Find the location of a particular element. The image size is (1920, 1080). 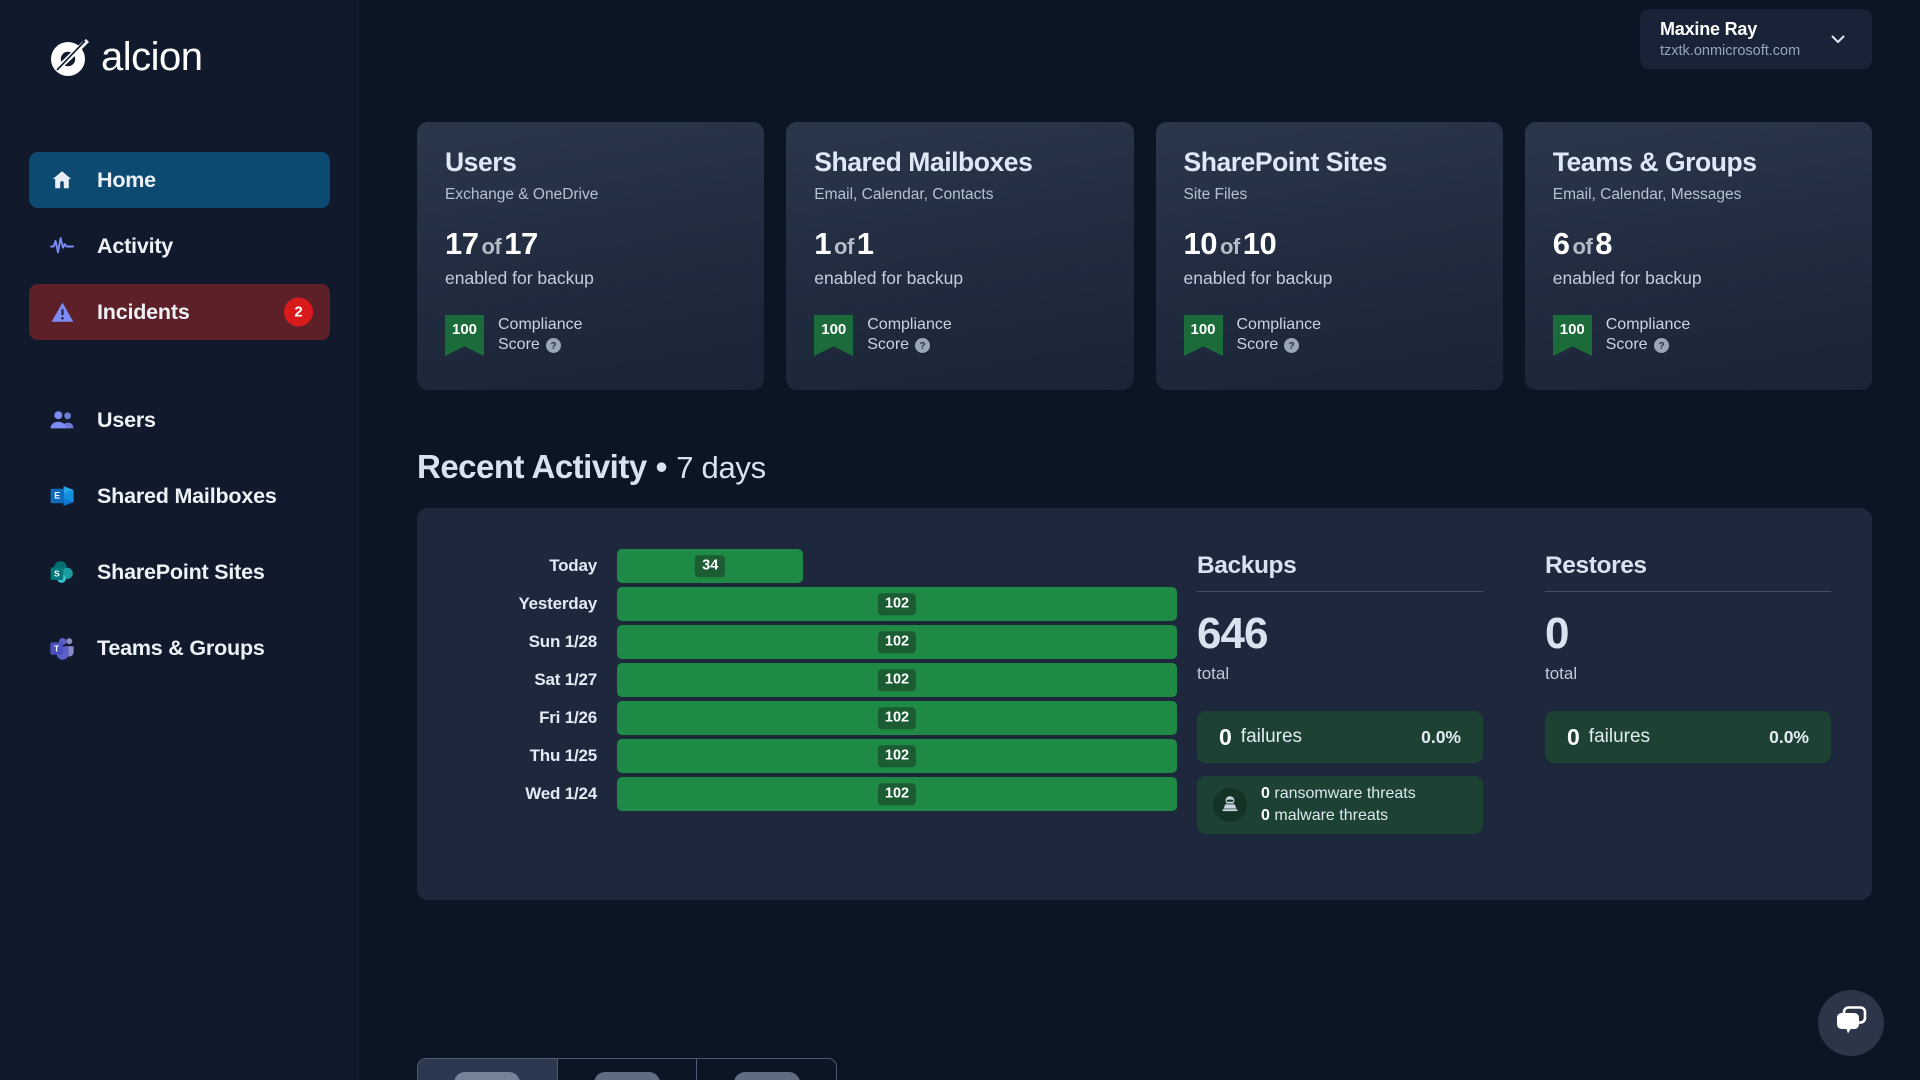

chart-row: Sun 1/28 102 is located at coordinates (824, 642).